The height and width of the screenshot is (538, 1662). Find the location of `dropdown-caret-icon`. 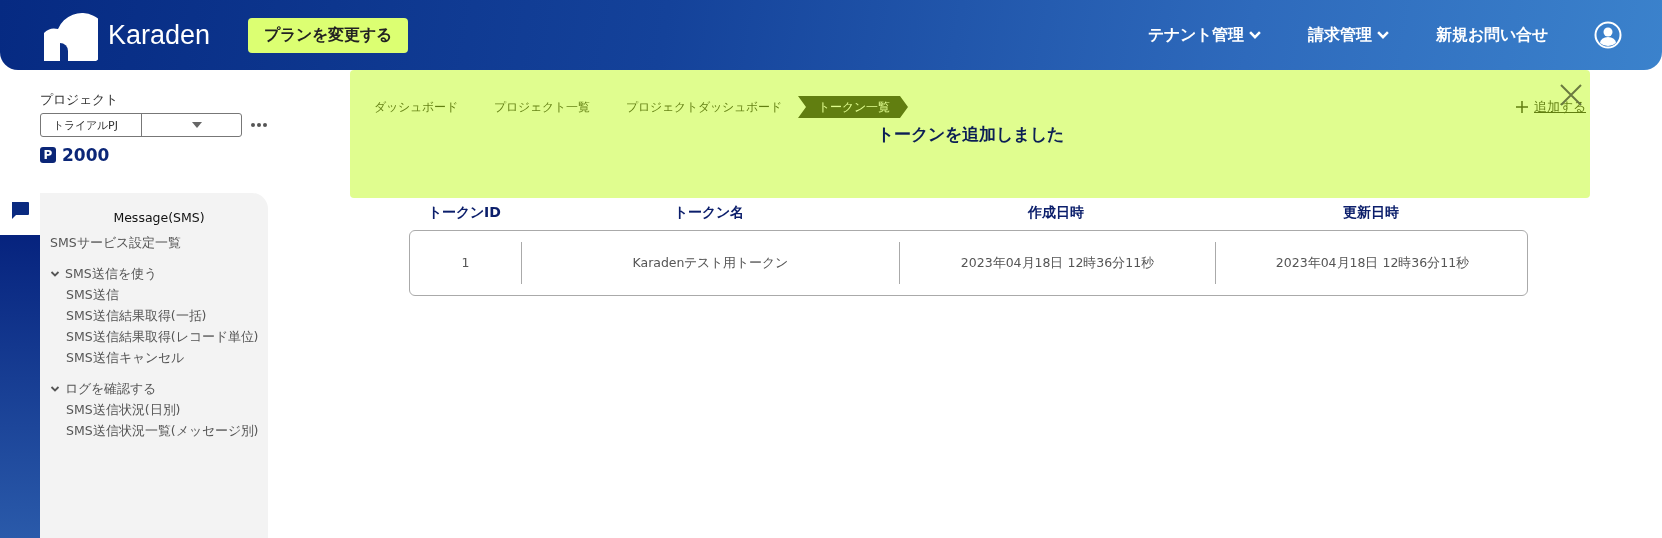

dropdown-caret-icon is located at coordinates (197, 125).